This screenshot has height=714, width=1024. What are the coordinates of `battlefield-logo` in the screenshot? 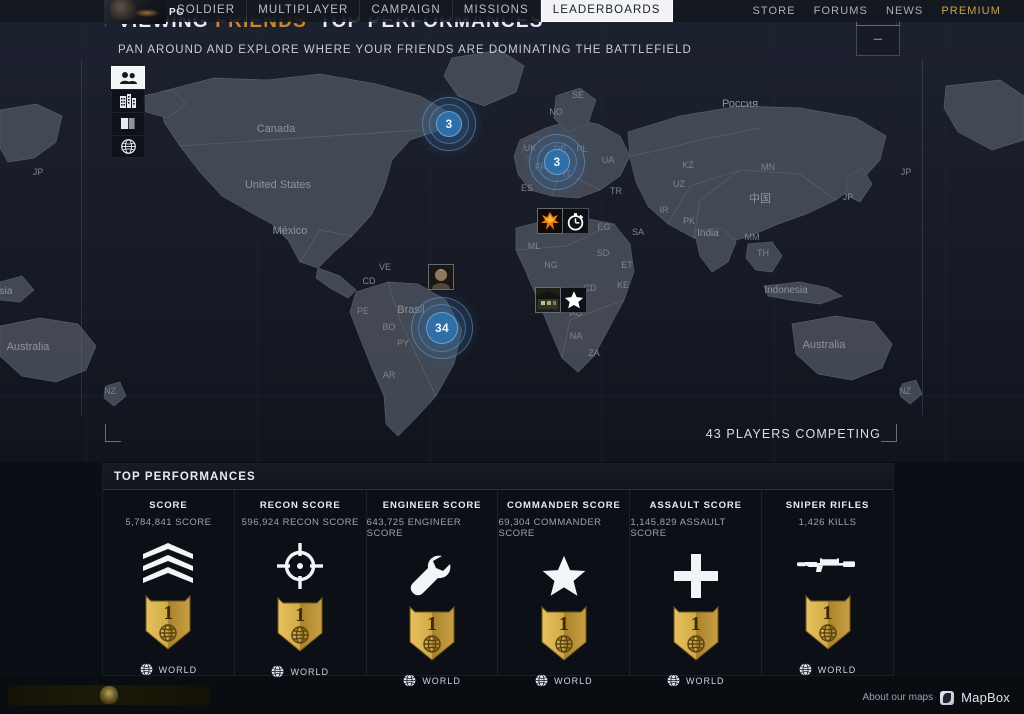 It's located at (135, 12).